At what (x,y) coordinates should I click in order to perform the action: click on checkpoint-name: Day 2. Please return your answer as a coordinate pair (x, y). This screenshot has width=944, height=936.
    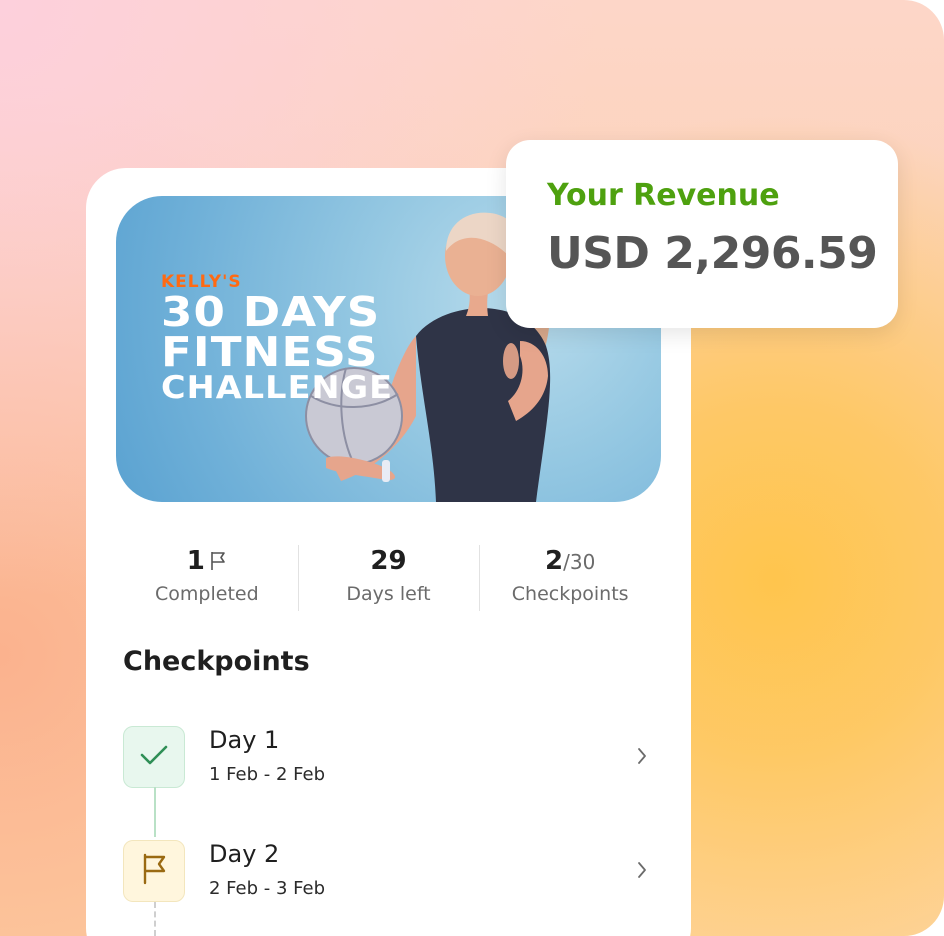
    Looking at the image, I should click on (244, 854).